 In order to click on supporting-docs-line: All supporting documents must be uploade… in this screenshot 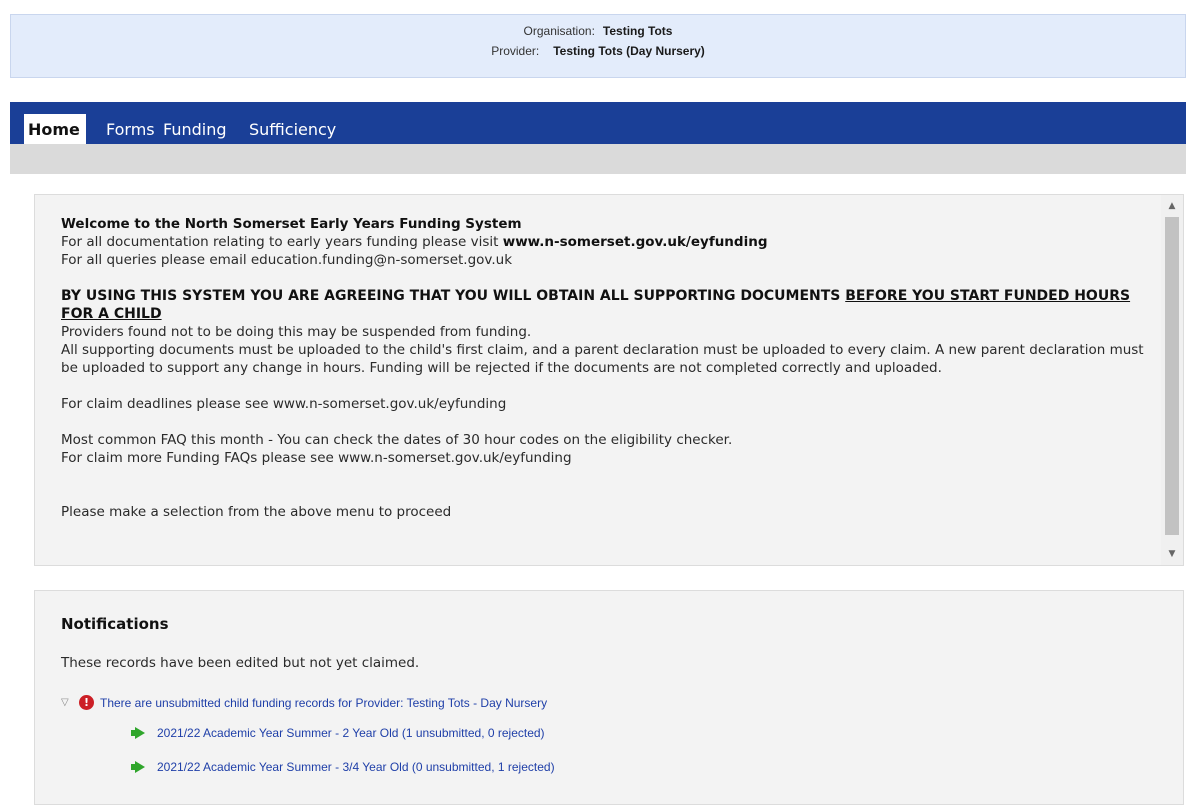, I will do `click(602, 359)`.